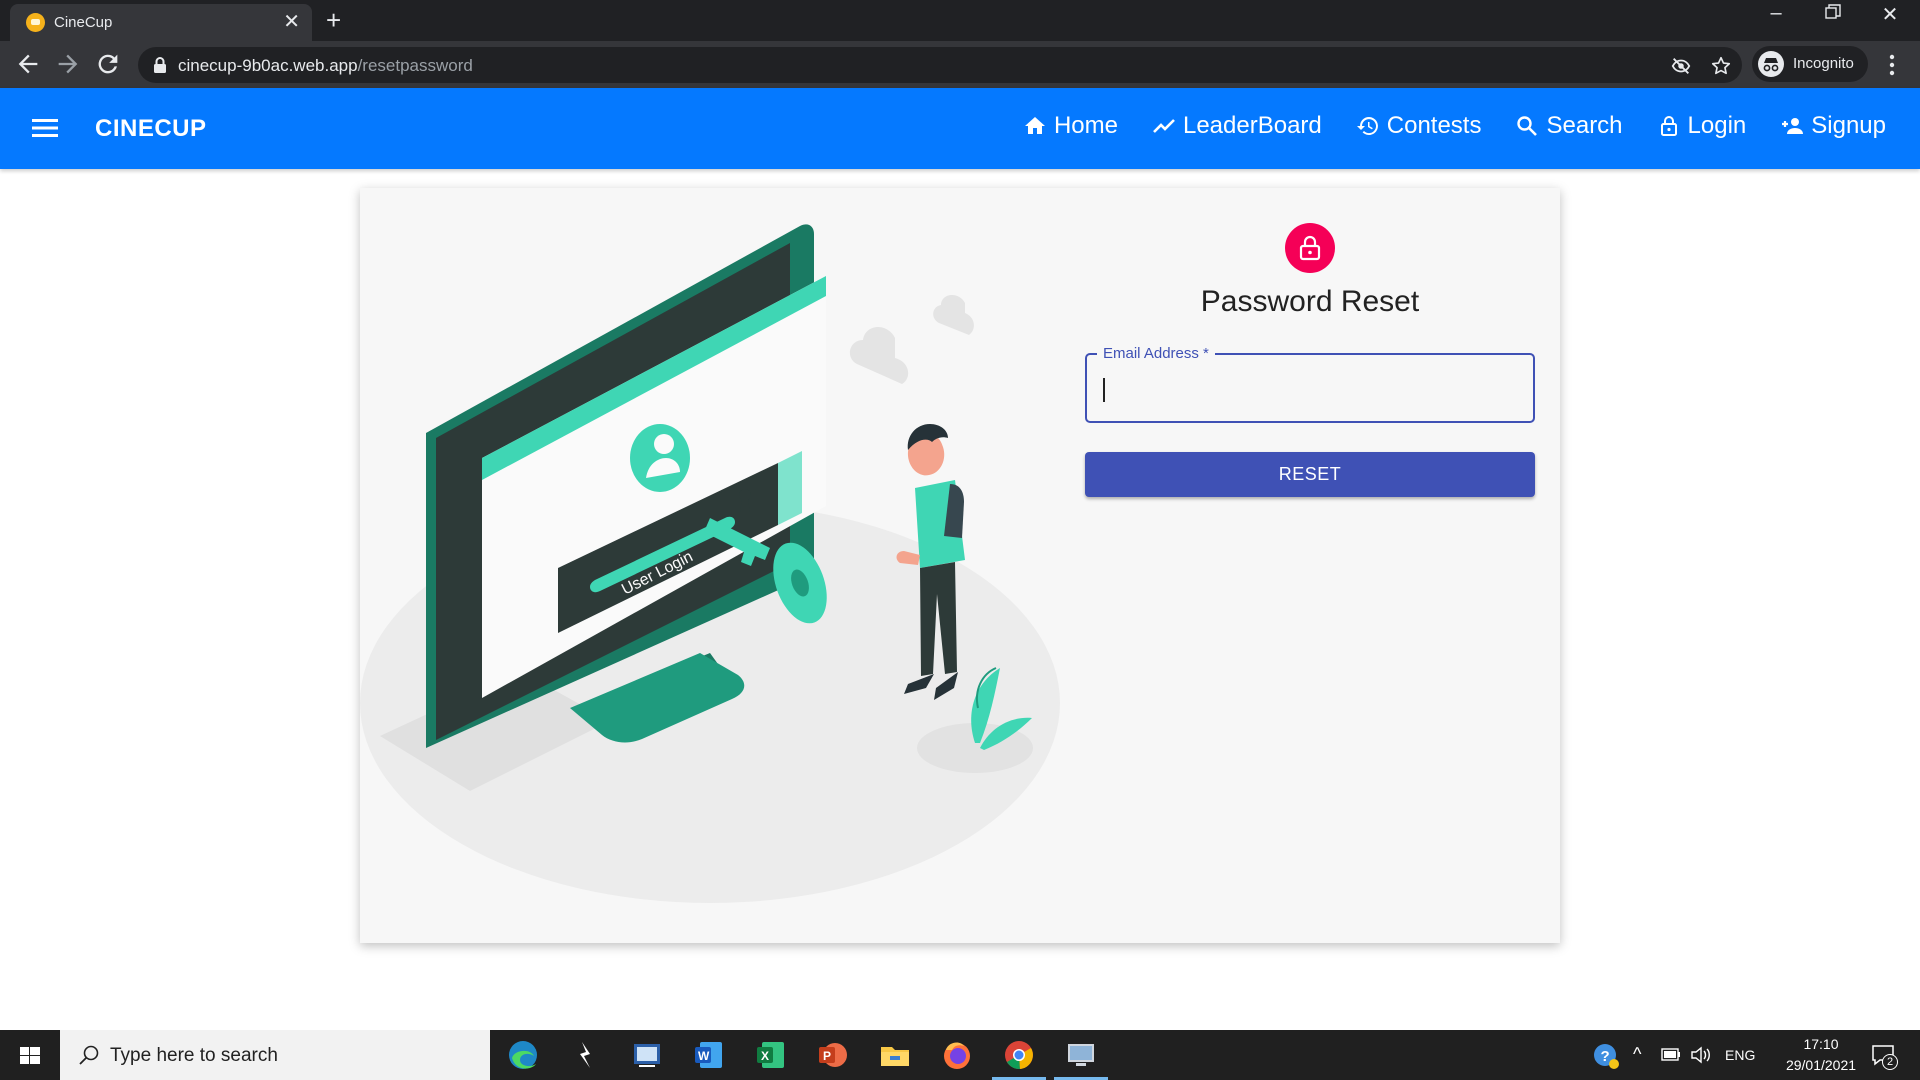  I want to click on url-text: cinecup-9b0ac.web.app/resetpassword, so click(325, 66).